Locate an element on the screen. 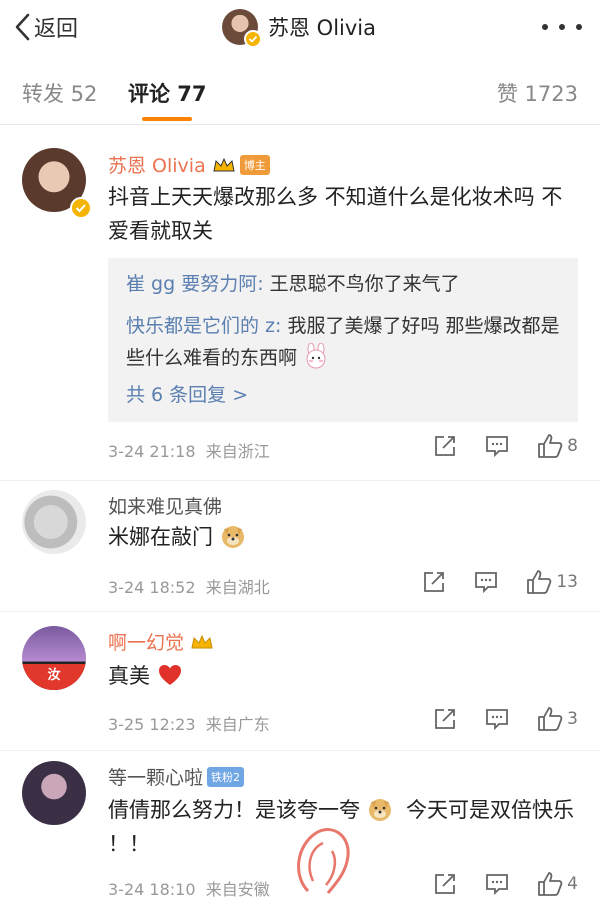 This screenshot has height=911, width=600. comment-location: 来自安徽 is located at coordinates (237, 889).